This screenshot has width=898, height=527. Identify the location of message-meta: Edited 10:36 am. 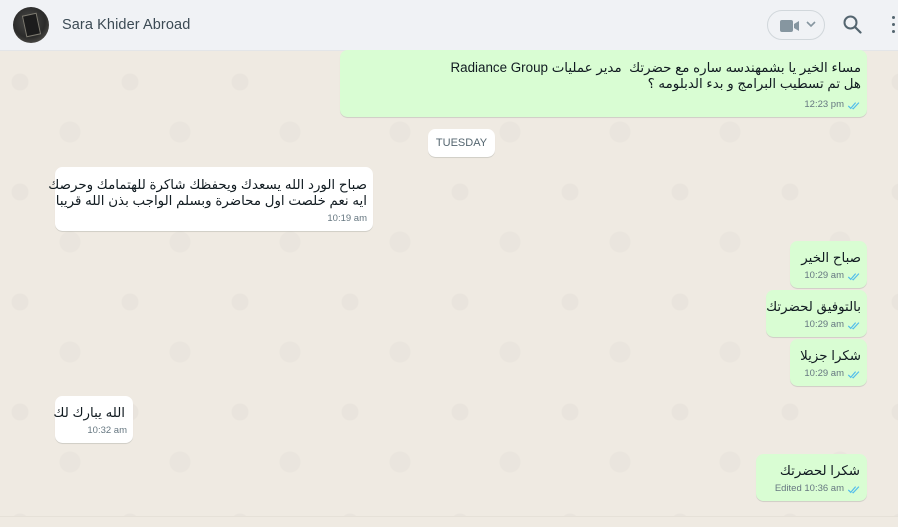
(818, 489).